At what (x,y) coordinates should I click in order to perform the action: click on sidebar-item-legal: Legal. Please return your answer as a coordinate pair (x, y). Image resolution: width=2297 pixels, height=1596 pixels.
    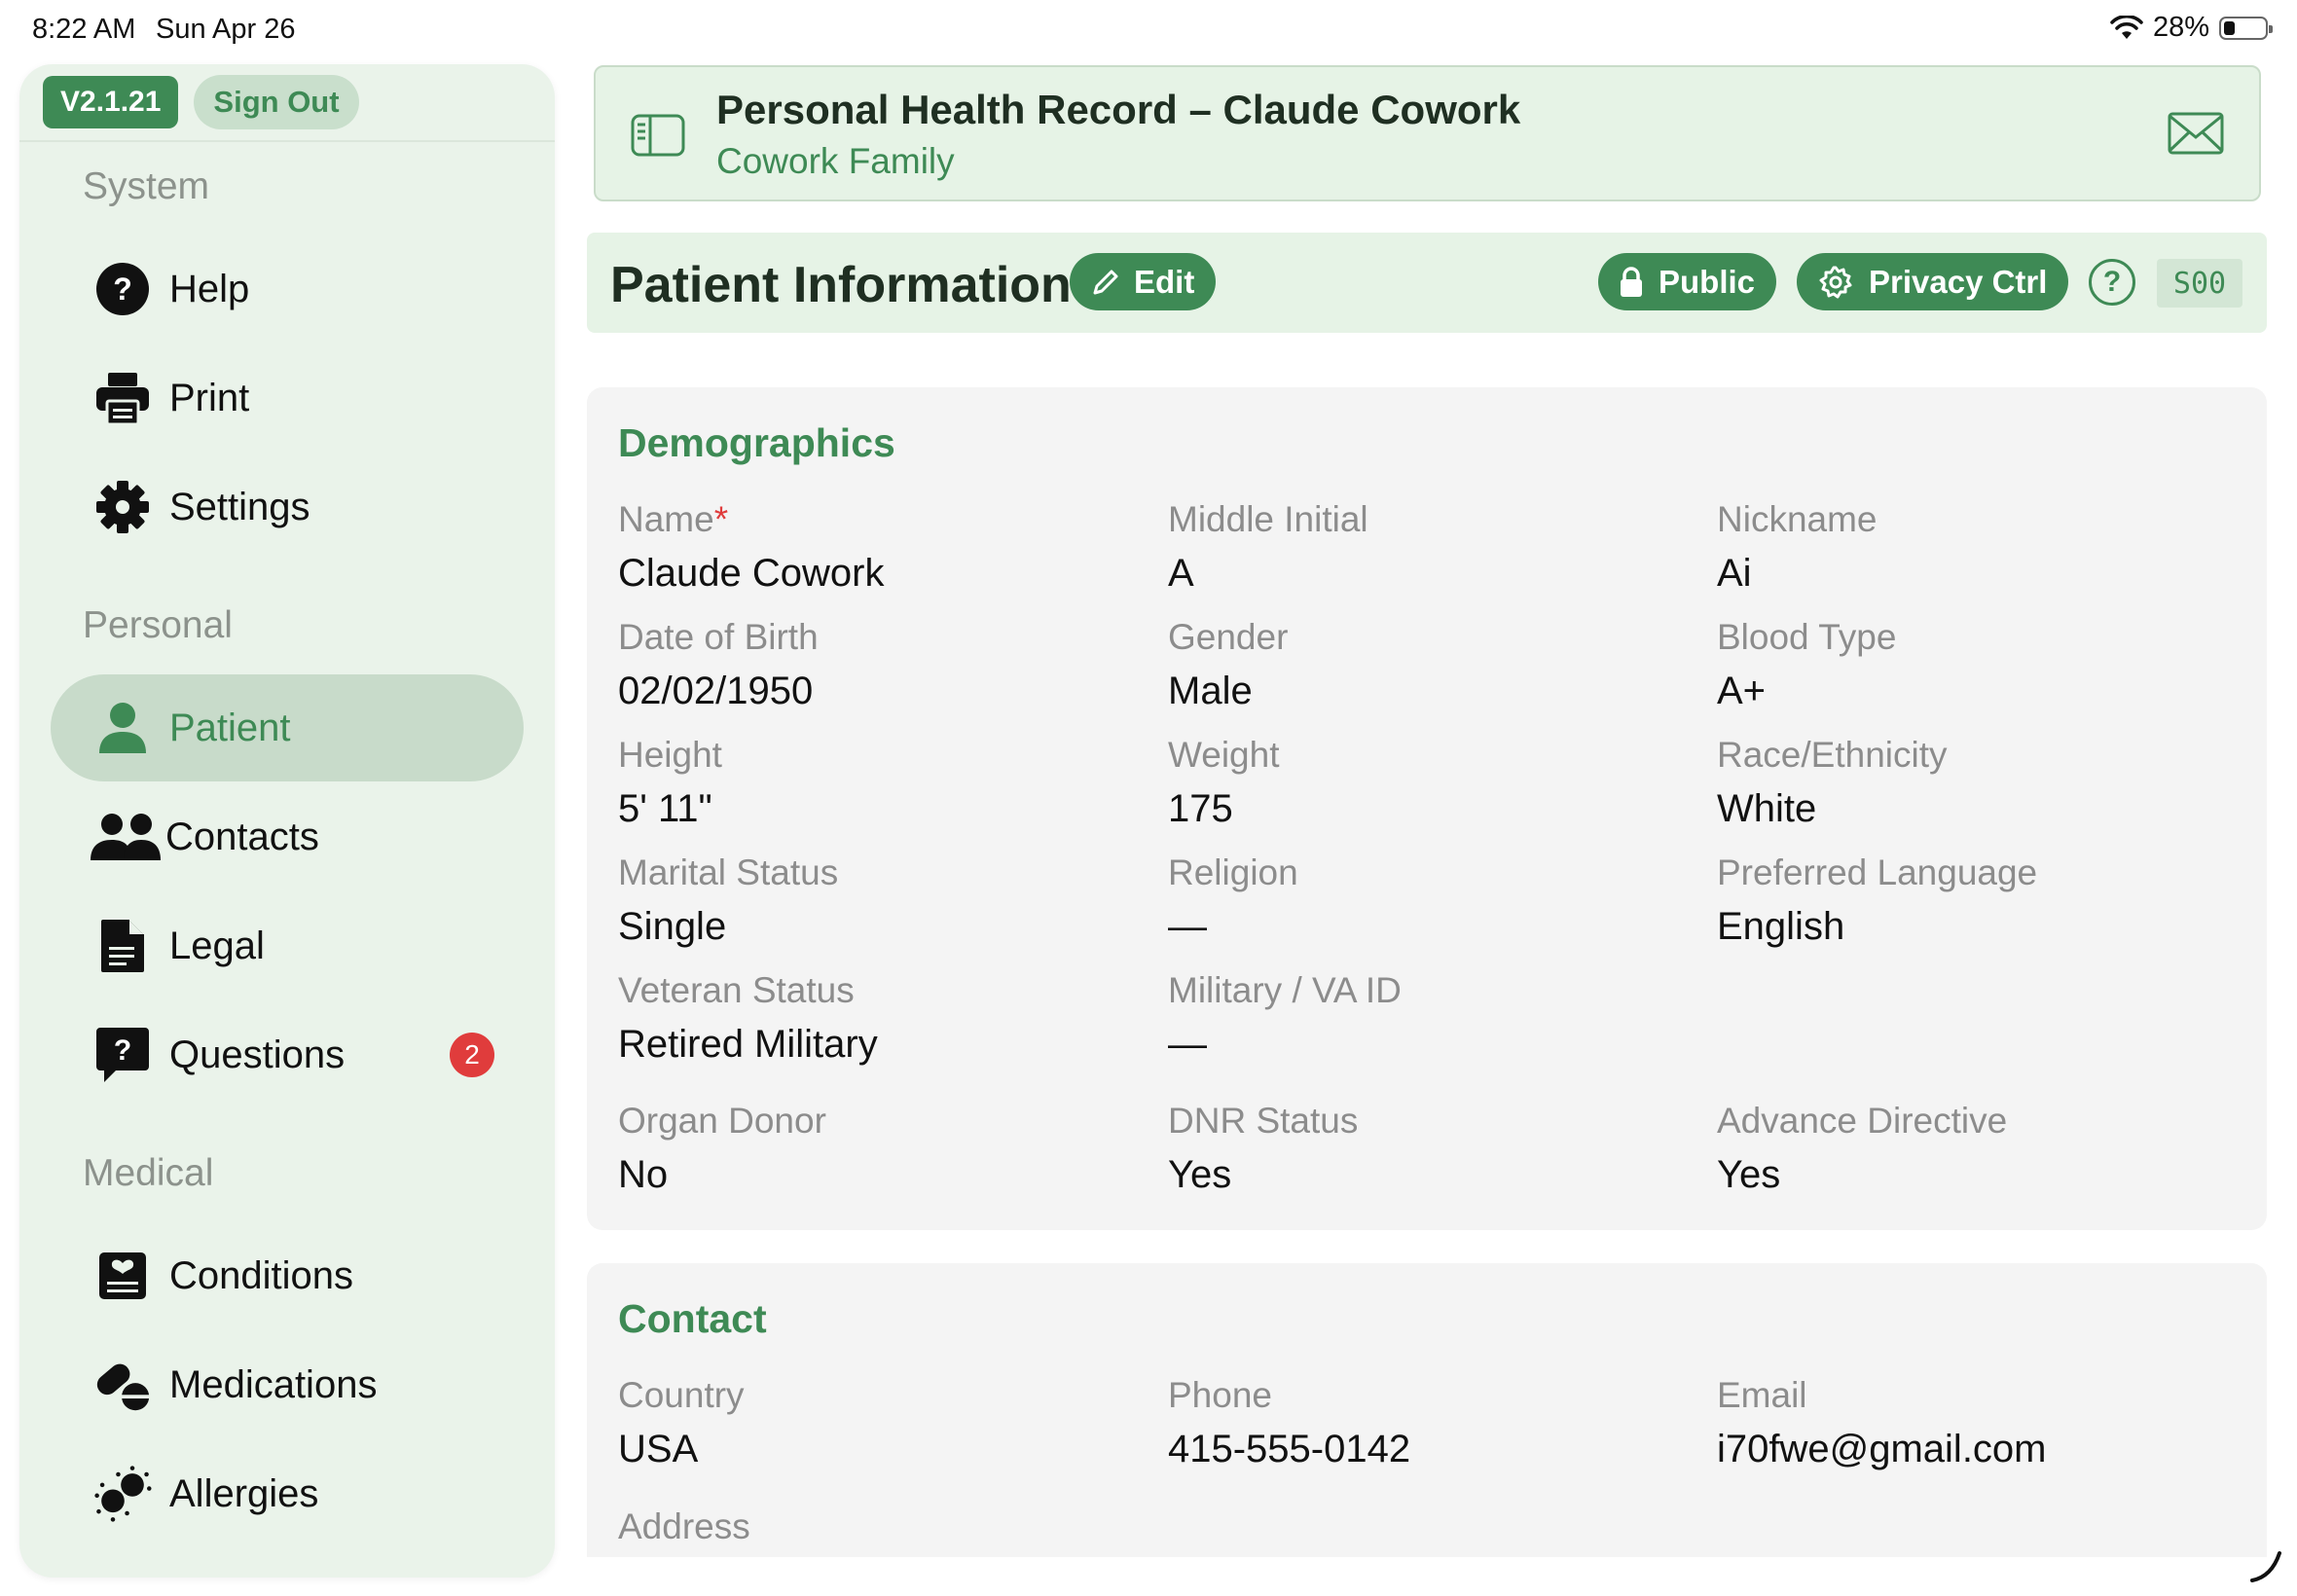
    Looking at the image, I should click on (287, 945).